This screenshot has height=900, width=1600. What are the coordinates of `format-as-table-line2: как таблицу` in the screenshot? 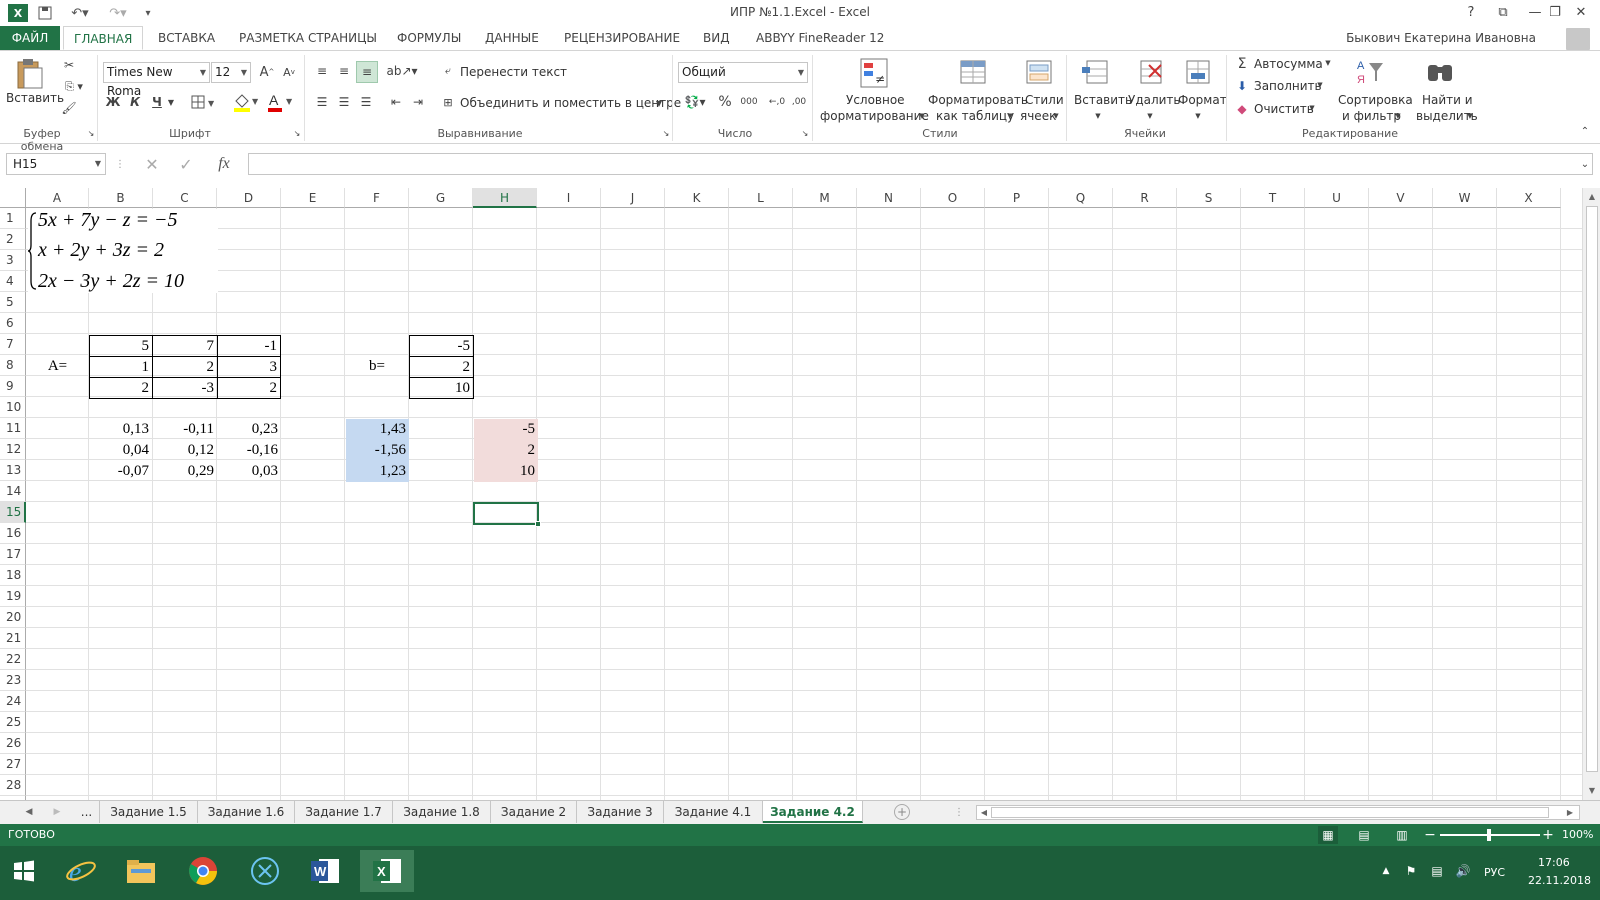 It's located at (975, 116).